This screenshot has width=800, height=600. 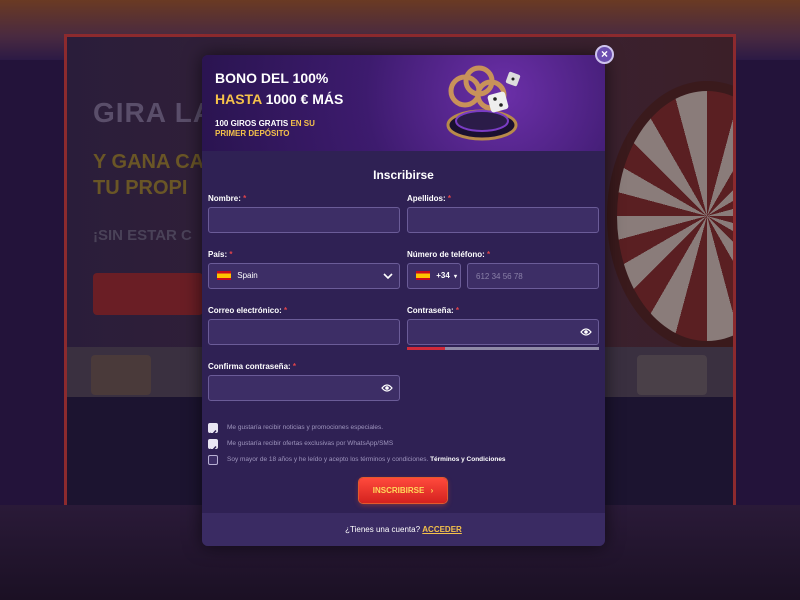 I want to click on phone-label-text: Número de teléfono:, so click(x=446, y=254).